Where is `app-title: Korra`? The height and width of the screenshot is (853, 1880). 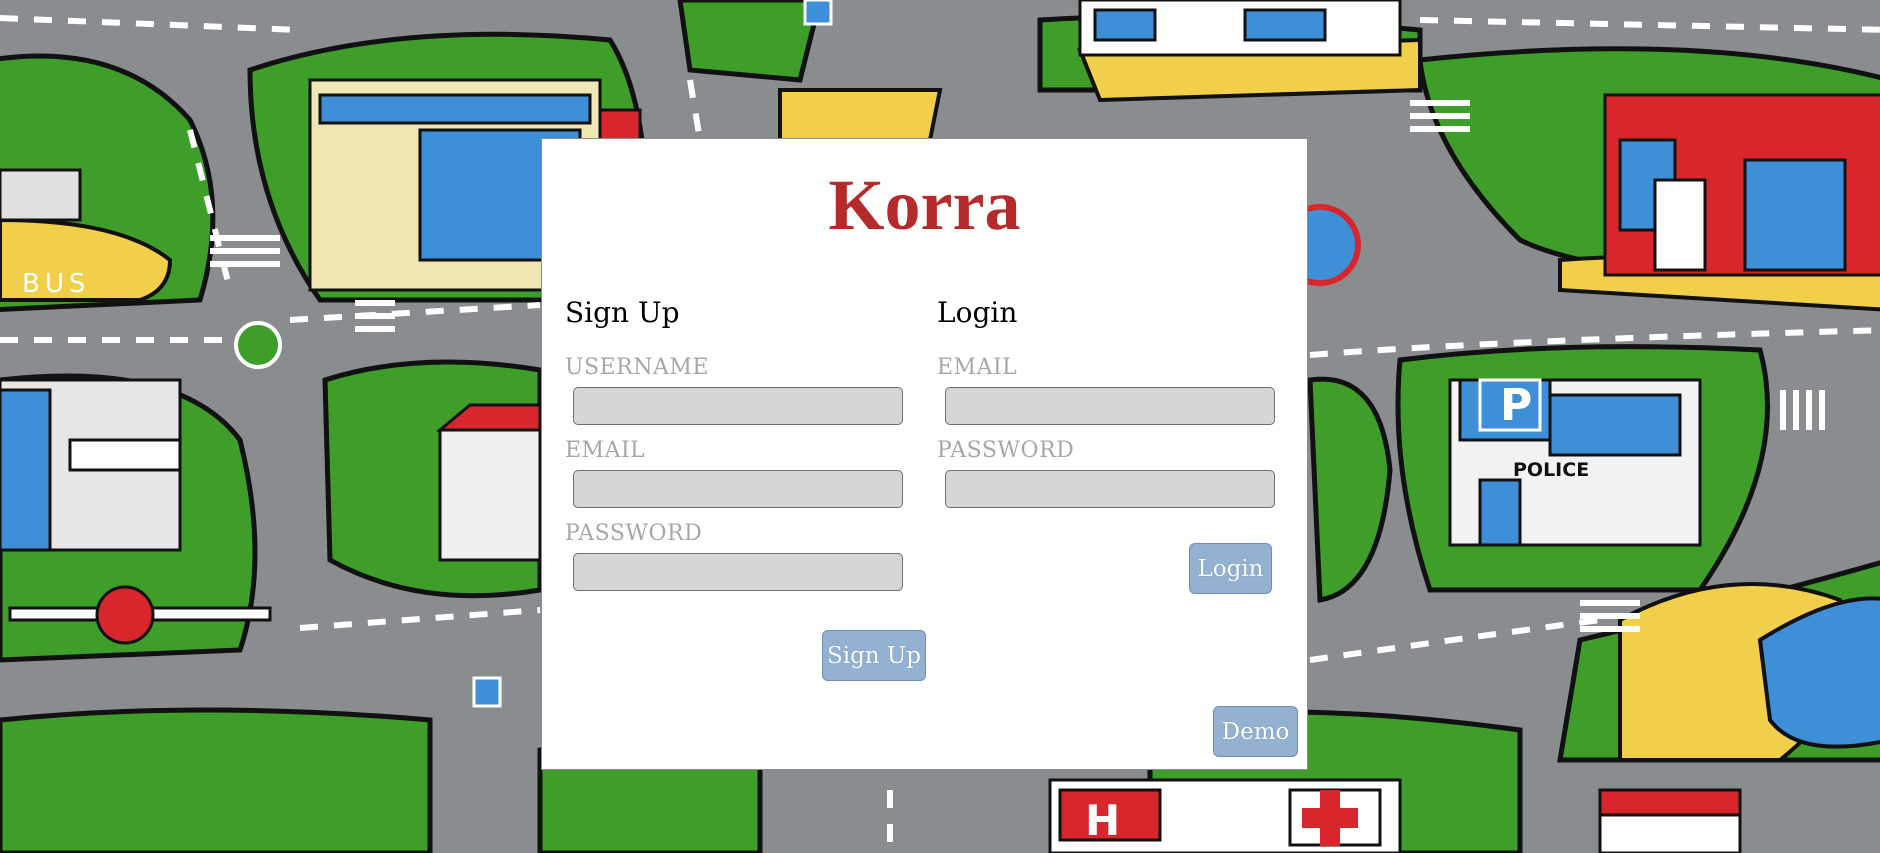
app-title: Korra is located at coordinates (924, 205).